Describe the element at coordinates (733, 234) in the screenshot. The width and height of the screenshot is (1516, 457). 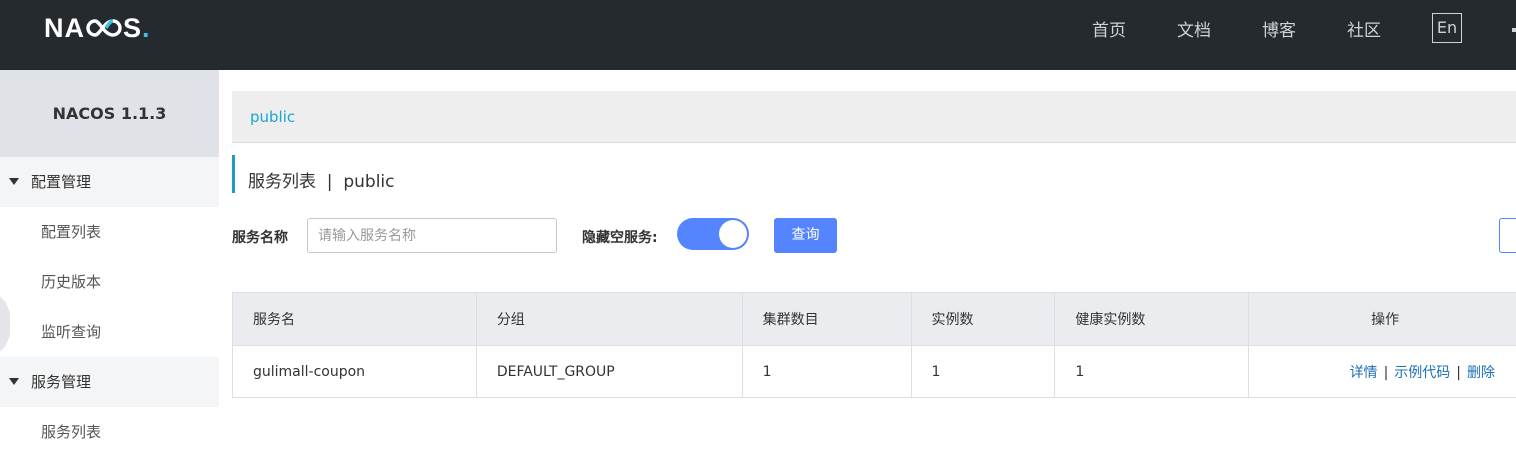
I see `toggle-knob` at that location.